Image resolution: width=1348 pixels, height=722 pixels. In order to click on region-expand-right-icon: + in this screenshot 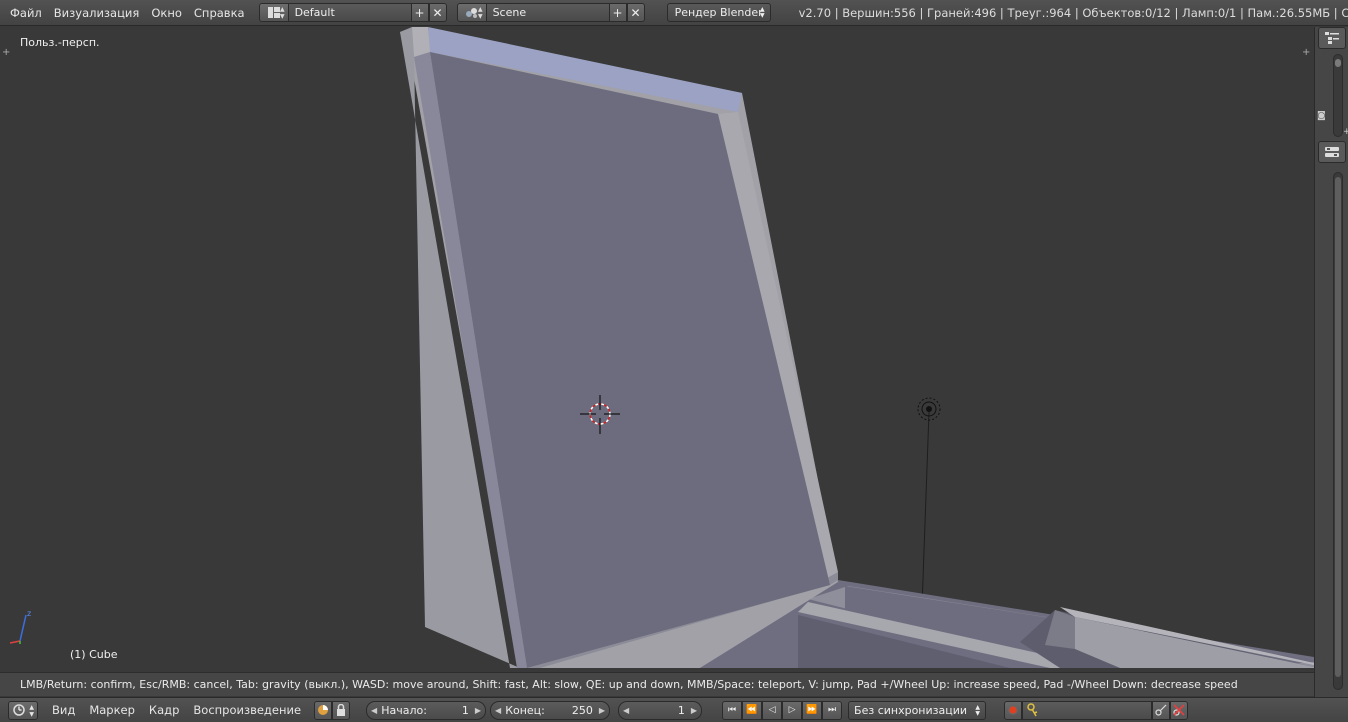, I will do `click(1306, 52)`.